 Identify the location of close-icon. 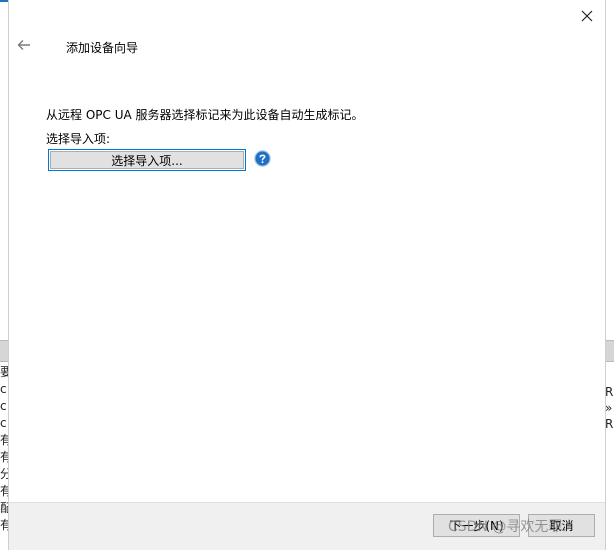
(587, 16).